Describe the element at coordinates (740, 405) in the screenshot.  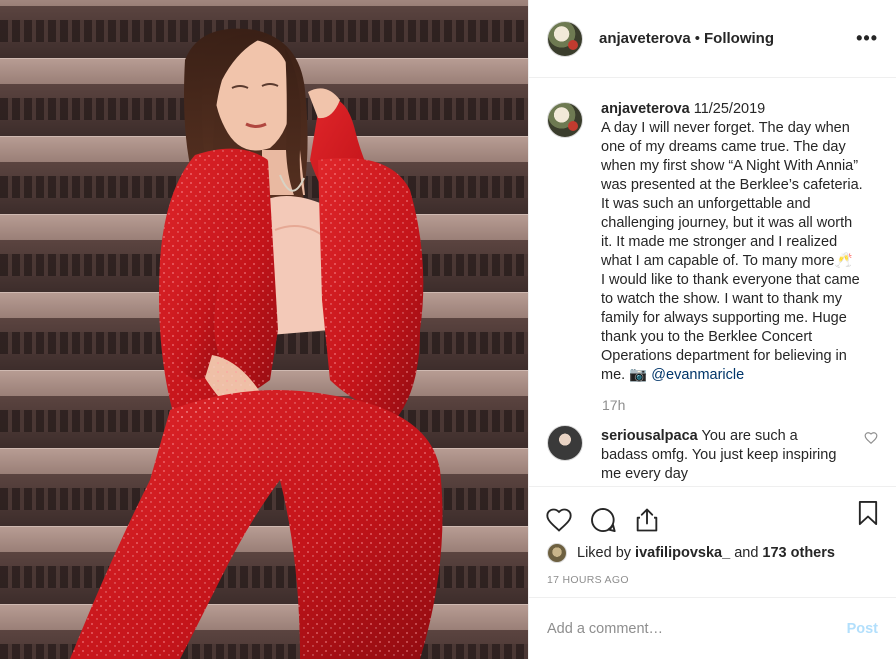
I see `caption-time-ago: 17h` at that location.